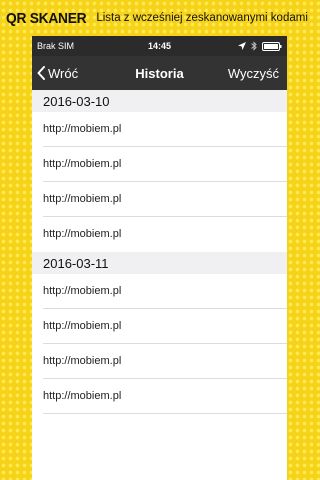 The height and width of the screenshot is (480, 320). Describe the element at coordinates (63, 73) in the screenshot. I see `back-button-label: Wróć` at that location.